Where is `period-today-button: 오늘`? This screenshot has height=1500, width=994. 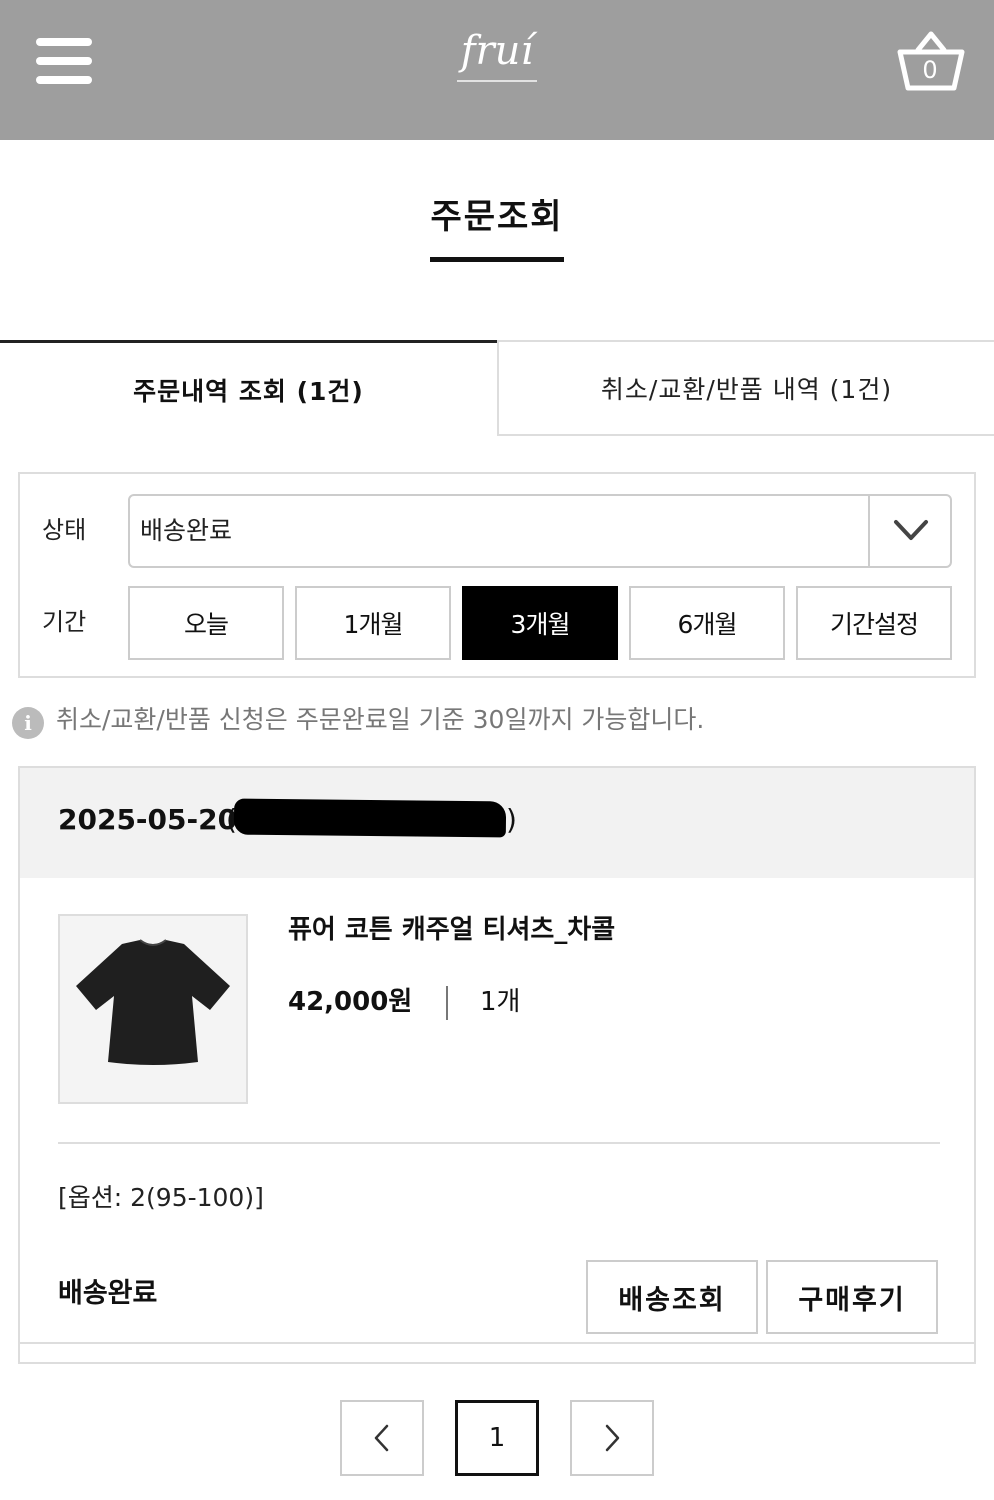
period-today-button: 오늘 is located at coordinates (206, 623).